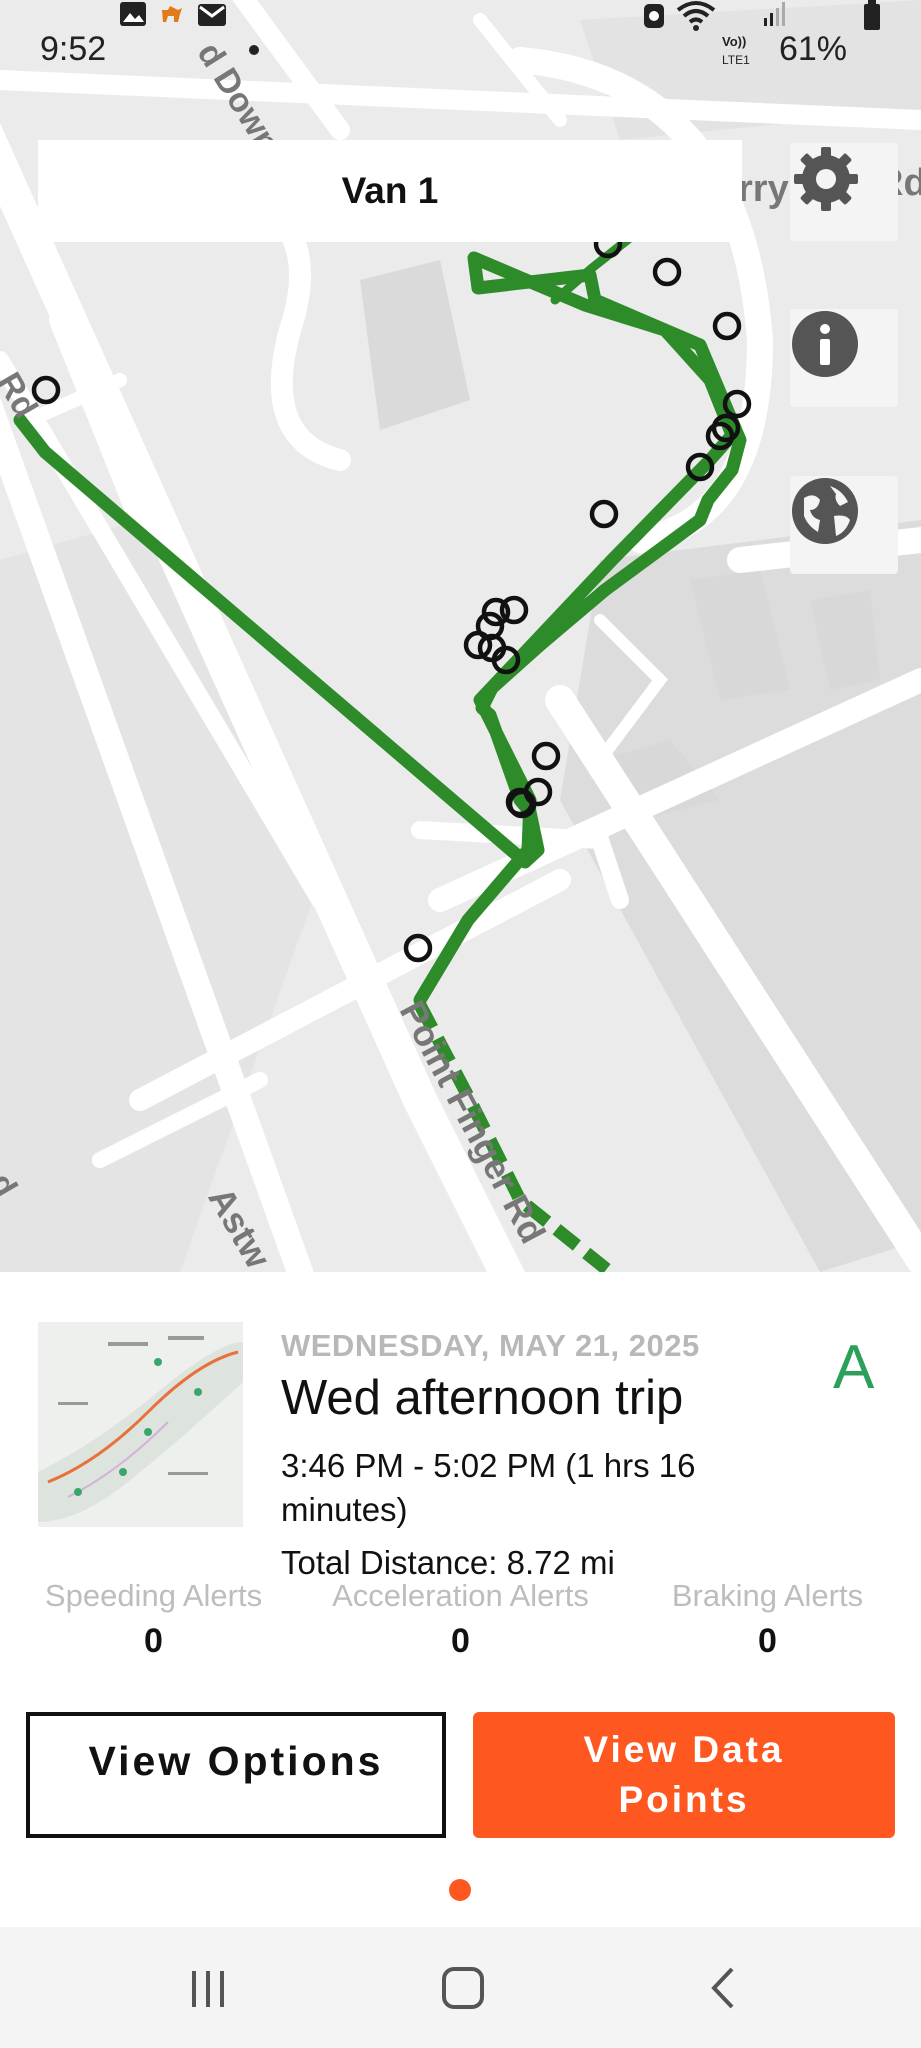 This screenshot has width=921, height=2048. I want to click on vehicle-title-card: Van 1, so click(390, 191).